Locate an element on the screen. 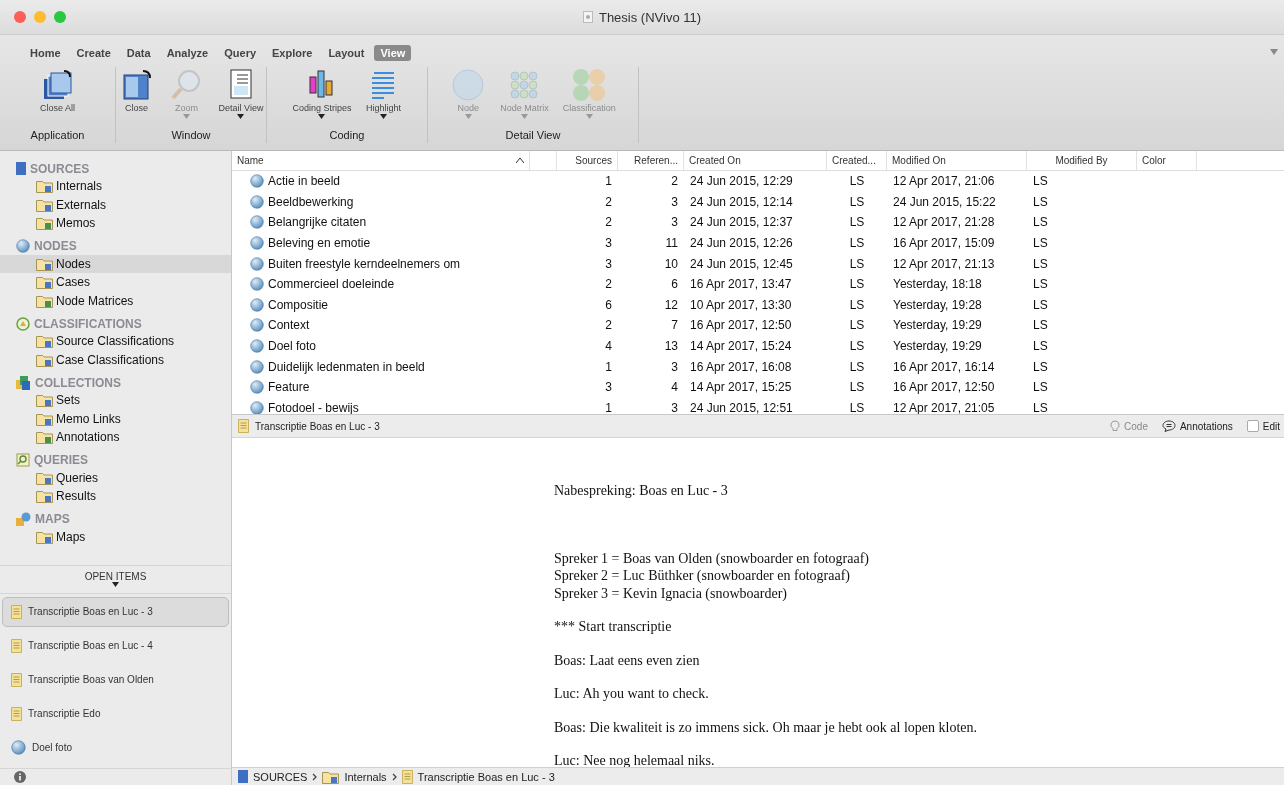 The image size is (1284, 785). node-name-cell: Duidelijk ledenmaten in beeld is located at coordinates (381, 366).